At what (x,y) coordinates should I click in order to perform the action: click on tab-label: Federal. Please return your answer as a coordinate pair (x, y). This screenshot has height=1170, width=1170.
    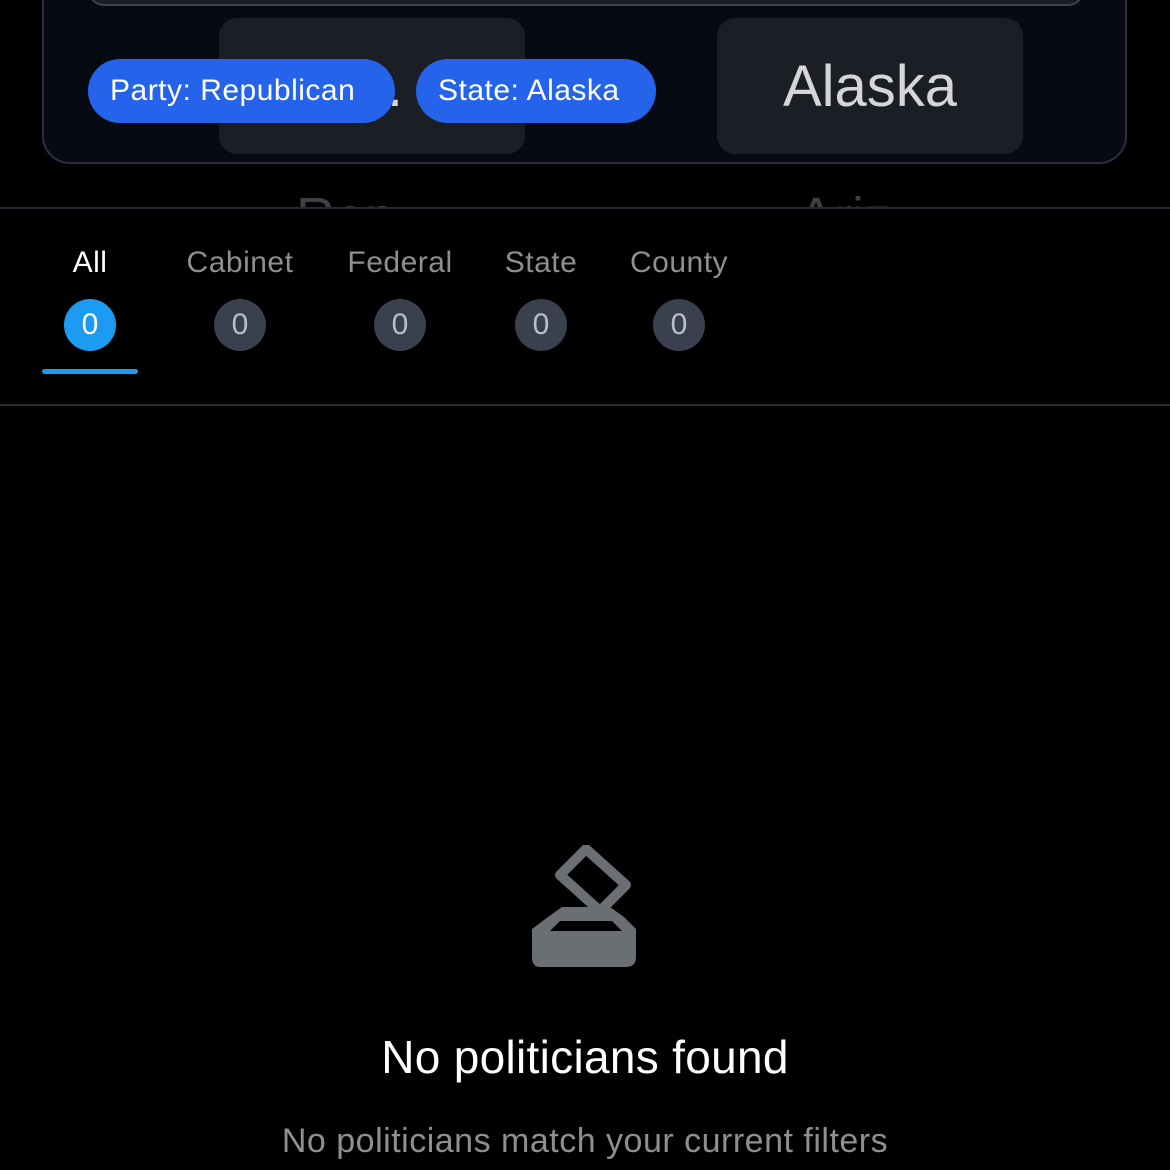
    Looking at the image, I should click on (400, 262).